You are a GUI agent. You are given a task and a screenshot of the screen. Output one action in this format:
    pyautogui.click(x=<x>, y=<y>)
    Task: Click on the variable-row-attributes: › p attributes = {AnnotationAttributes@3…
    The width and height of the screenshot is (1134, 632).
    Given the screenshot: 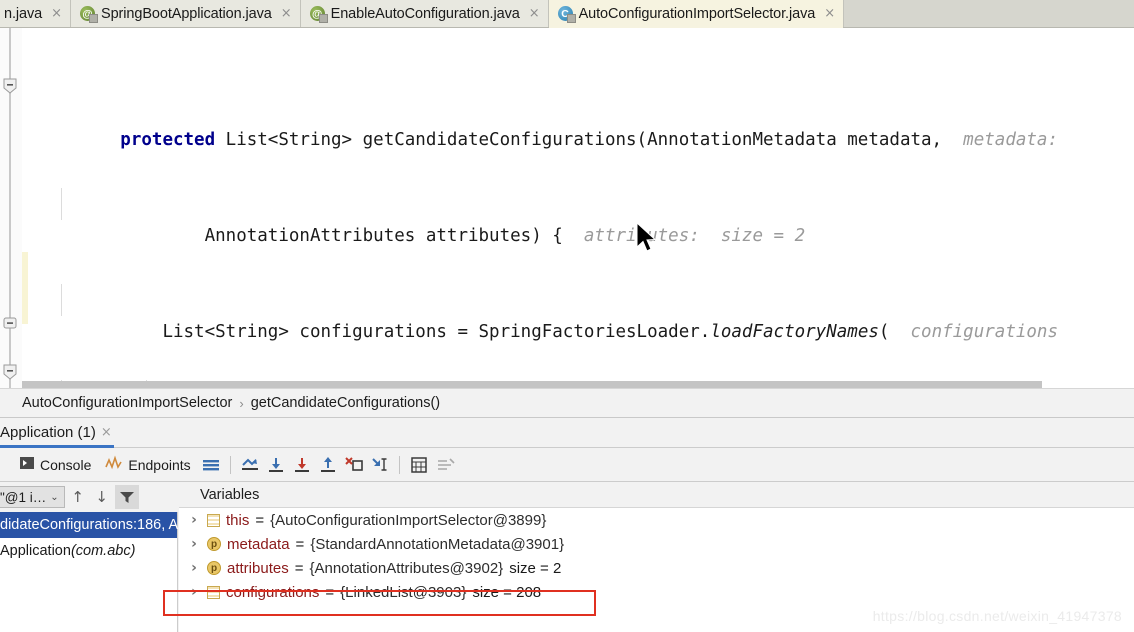 What is the action you would take?
    pyautogui.click(x=656, y=568)
    